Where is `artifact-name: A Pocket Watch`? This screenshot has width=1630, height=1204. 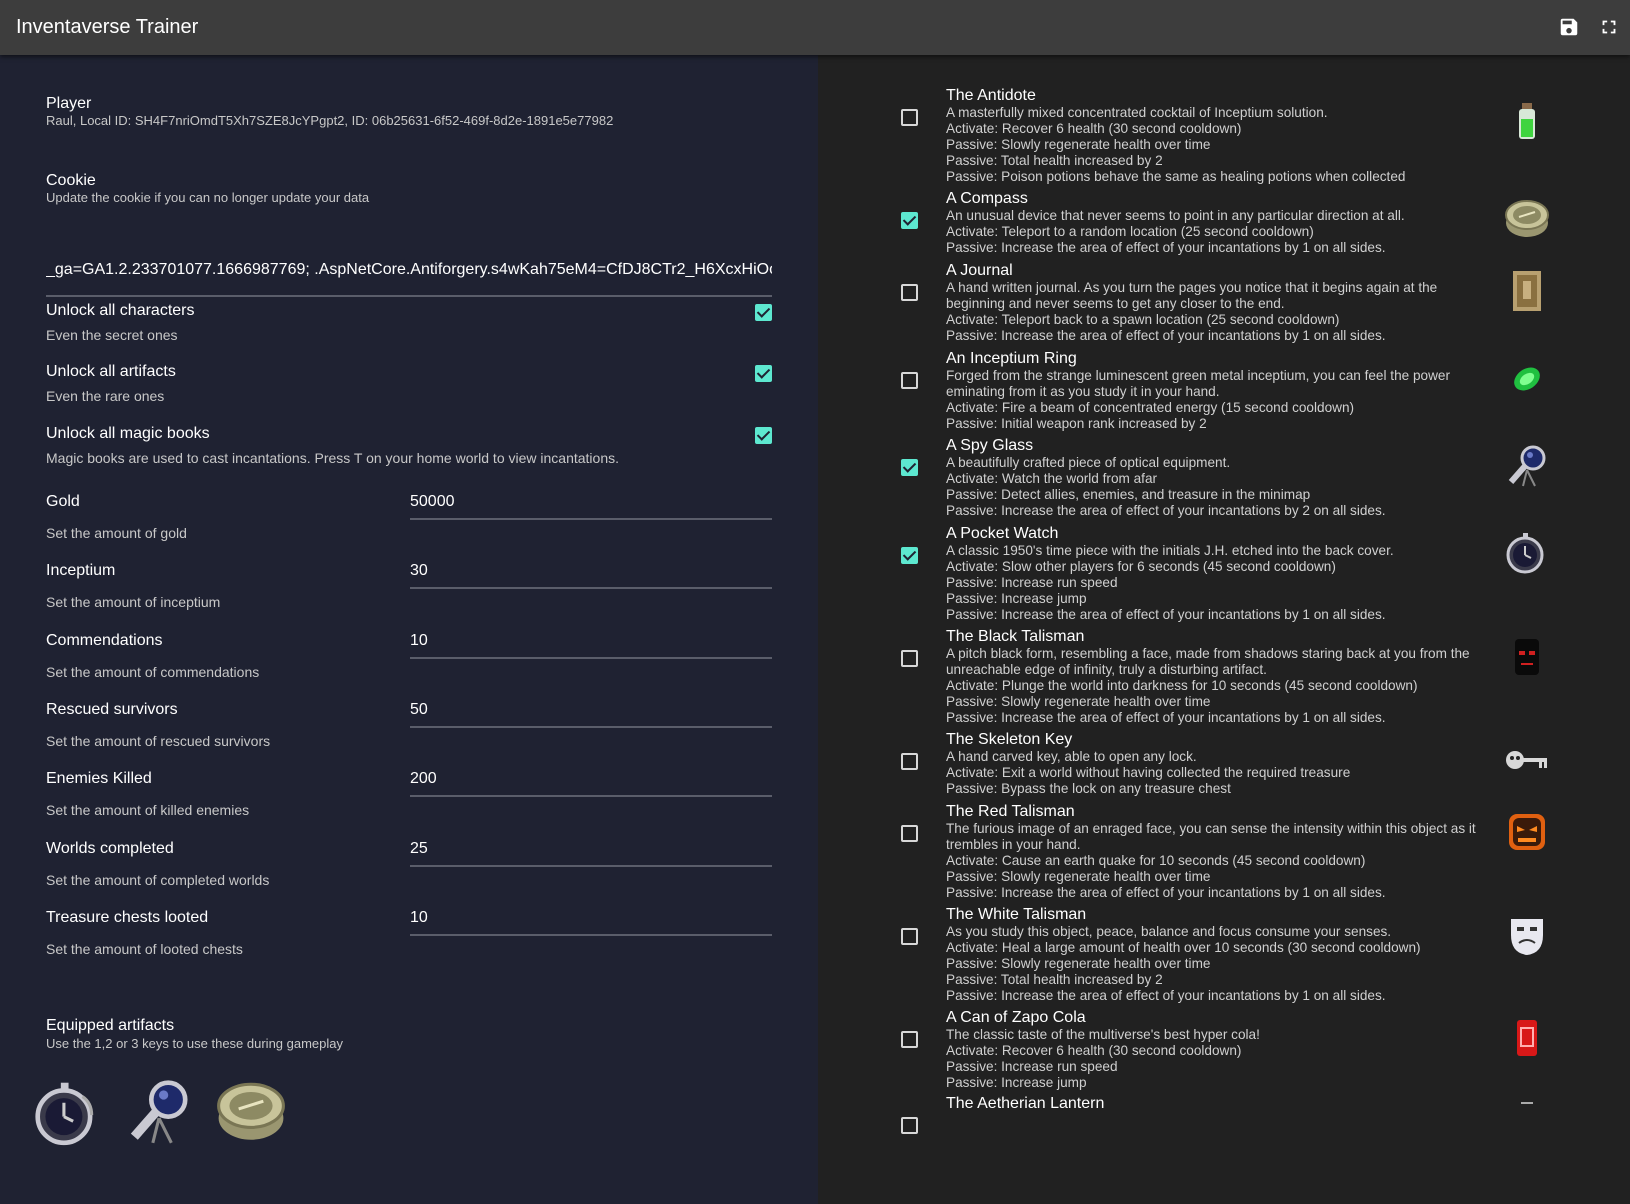 artifact-name: A Pocket Watch is located at coordinates (1002, 533).